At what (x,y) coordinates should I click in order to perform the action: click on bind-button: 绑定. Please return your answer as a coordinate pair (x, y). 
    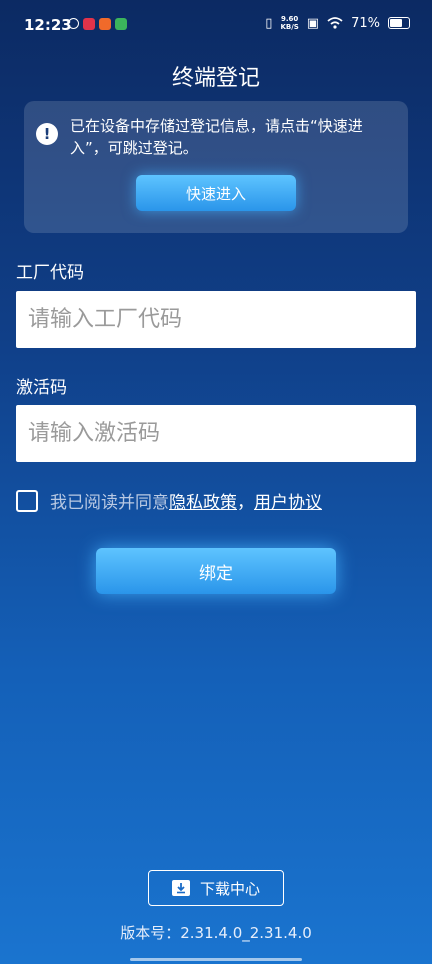
    Looking at the image, I should click on (216, 571).